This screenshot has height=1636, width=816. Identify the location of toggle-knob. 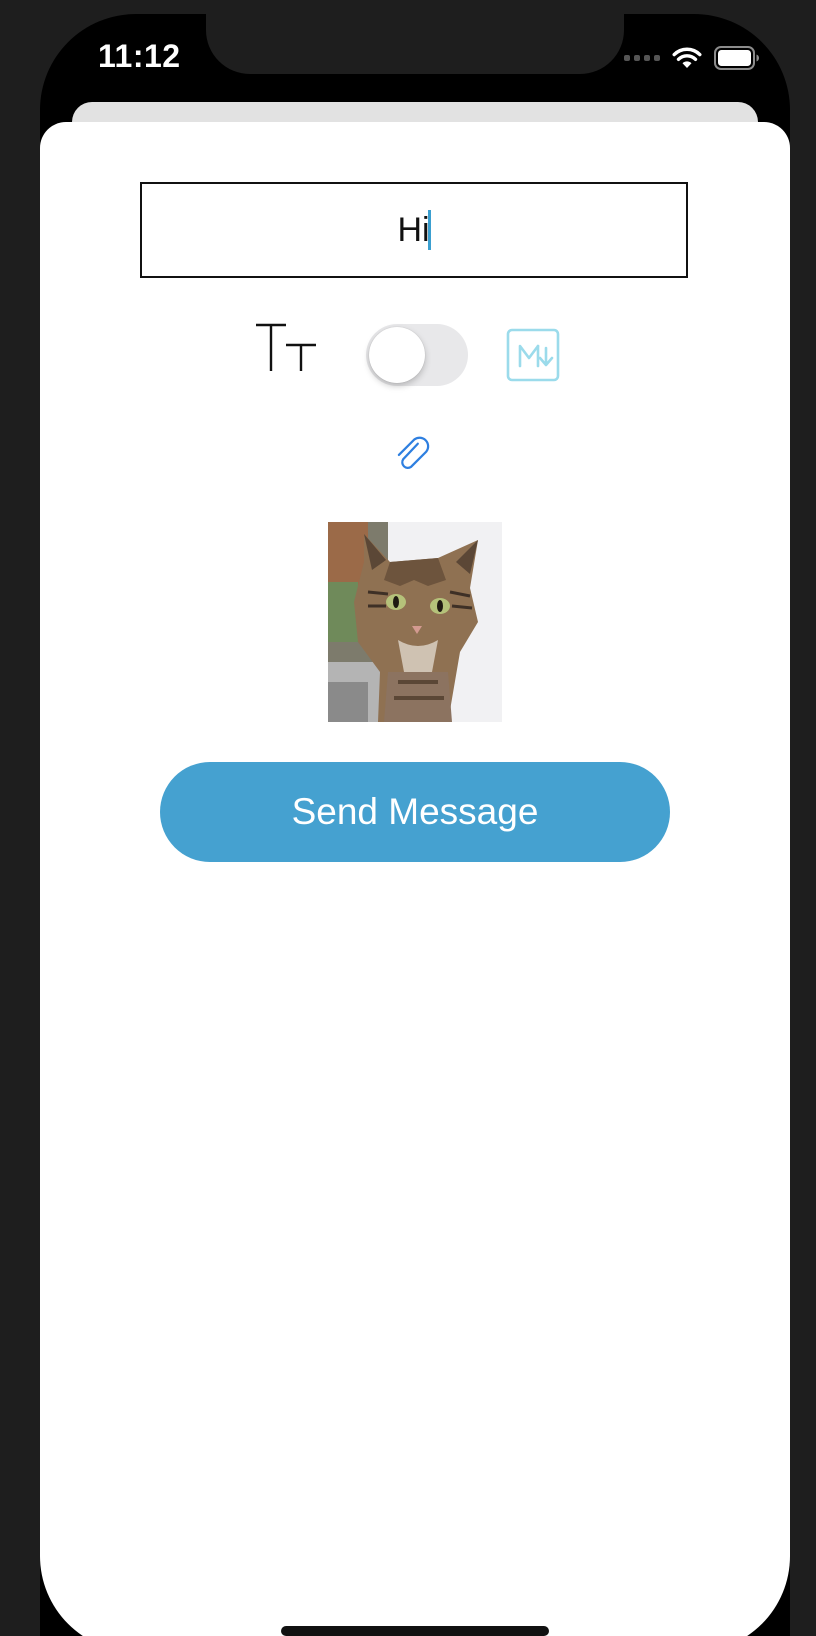
(397, 355).